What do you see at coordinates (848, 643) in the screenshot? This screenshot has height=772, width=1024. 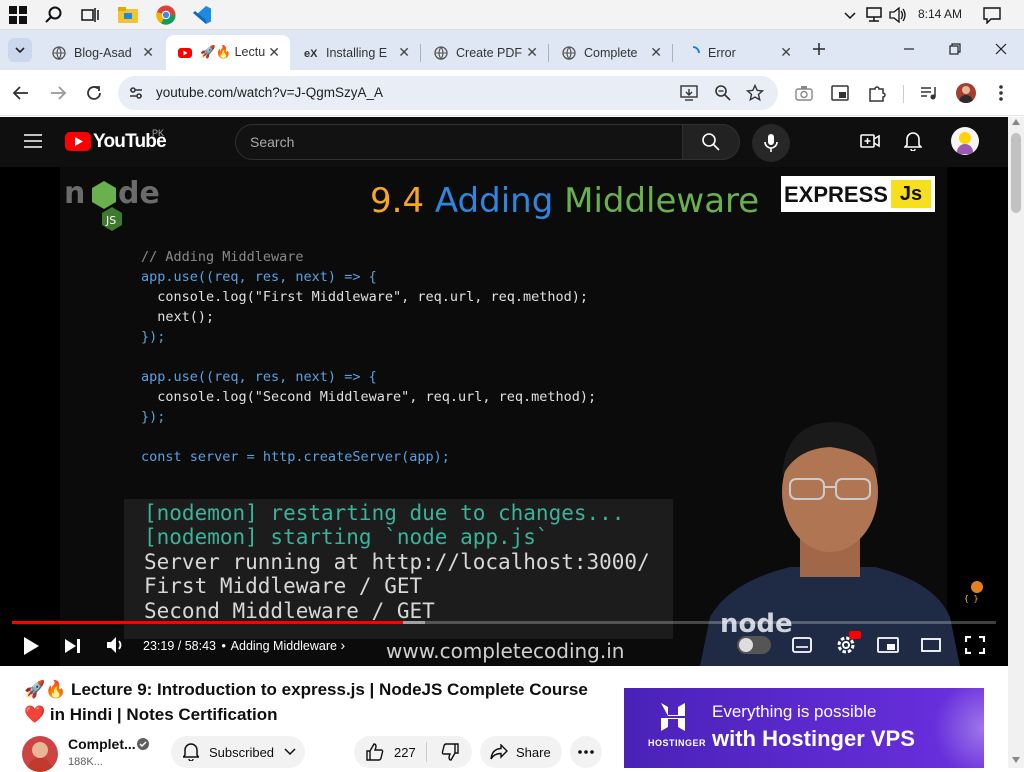 I see `settings-button` at bounding box center [848, 643].